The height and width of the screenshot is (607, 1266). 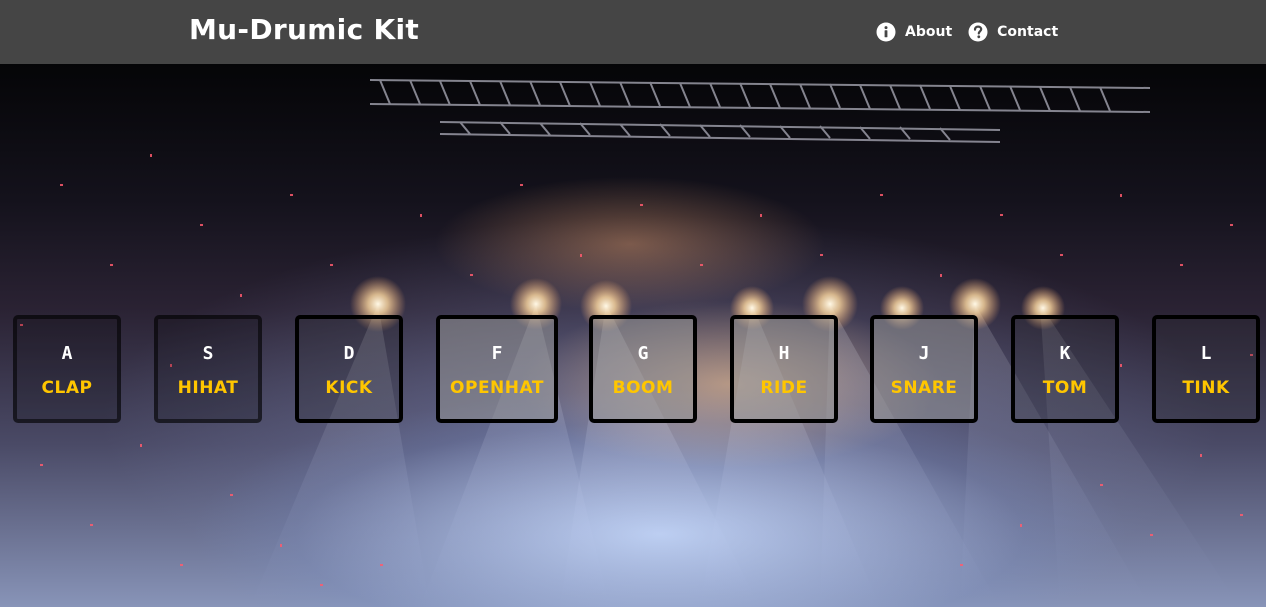 What do you see at coordinates (633, 32) in the screenshot?
I see `navbar: Mu-Drumic Kit About Contact` at bounding box center [633, 32].